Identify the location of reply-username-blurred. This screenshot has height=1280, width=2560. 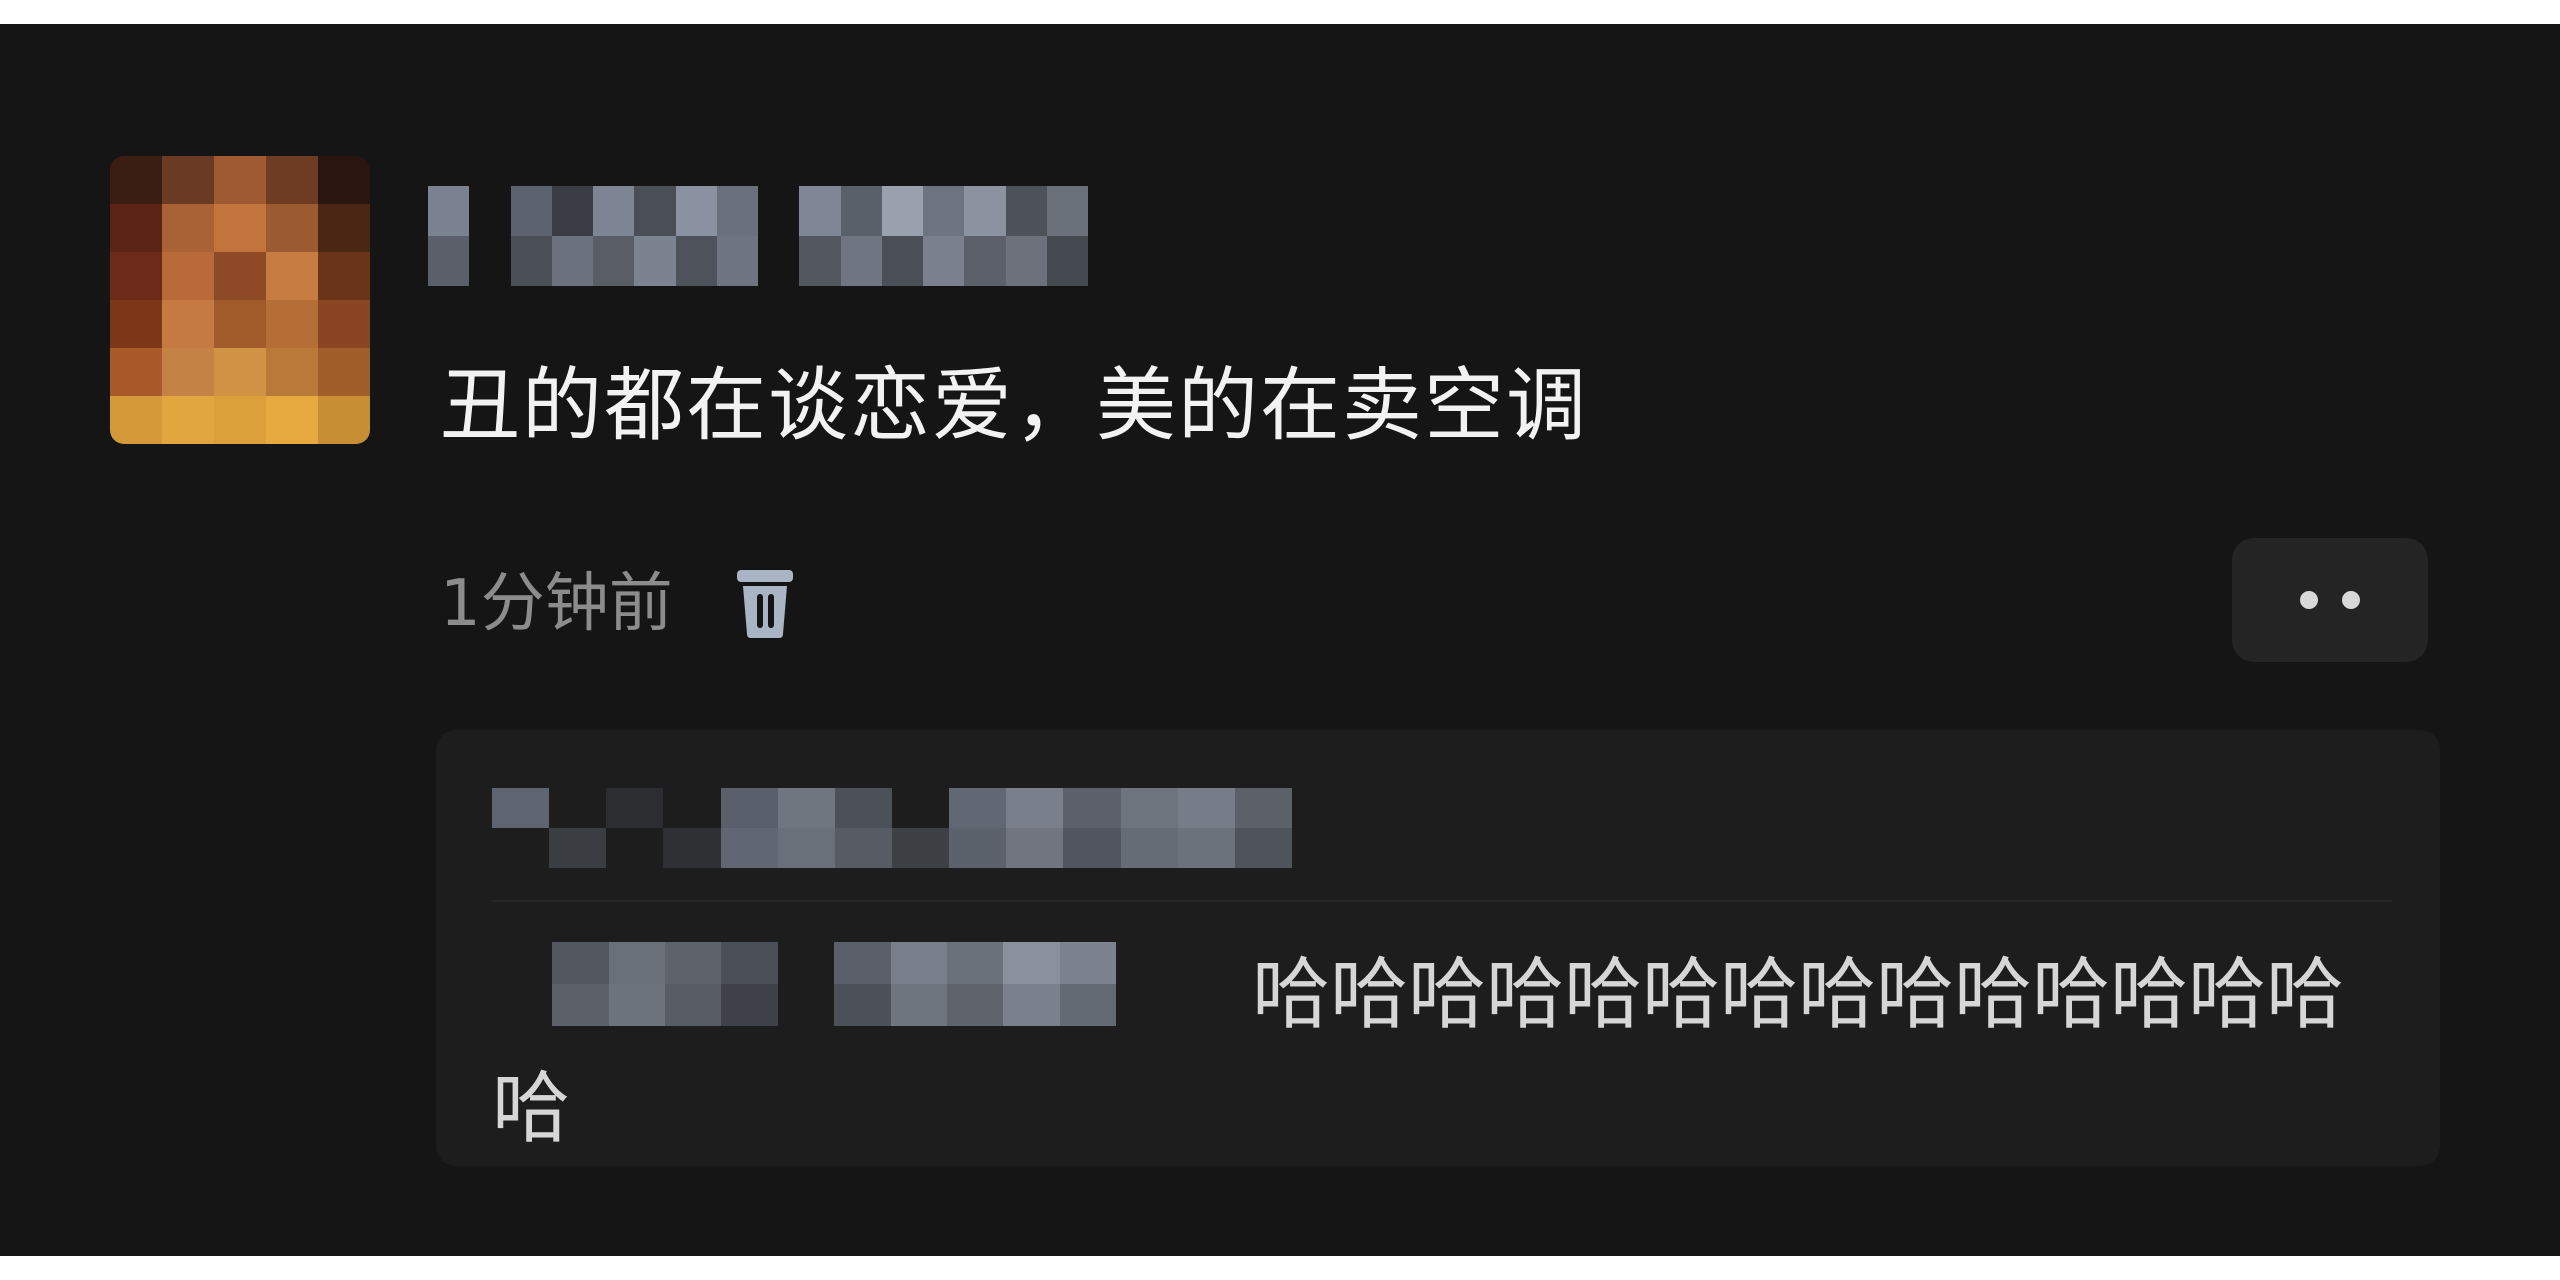
(892, 828).